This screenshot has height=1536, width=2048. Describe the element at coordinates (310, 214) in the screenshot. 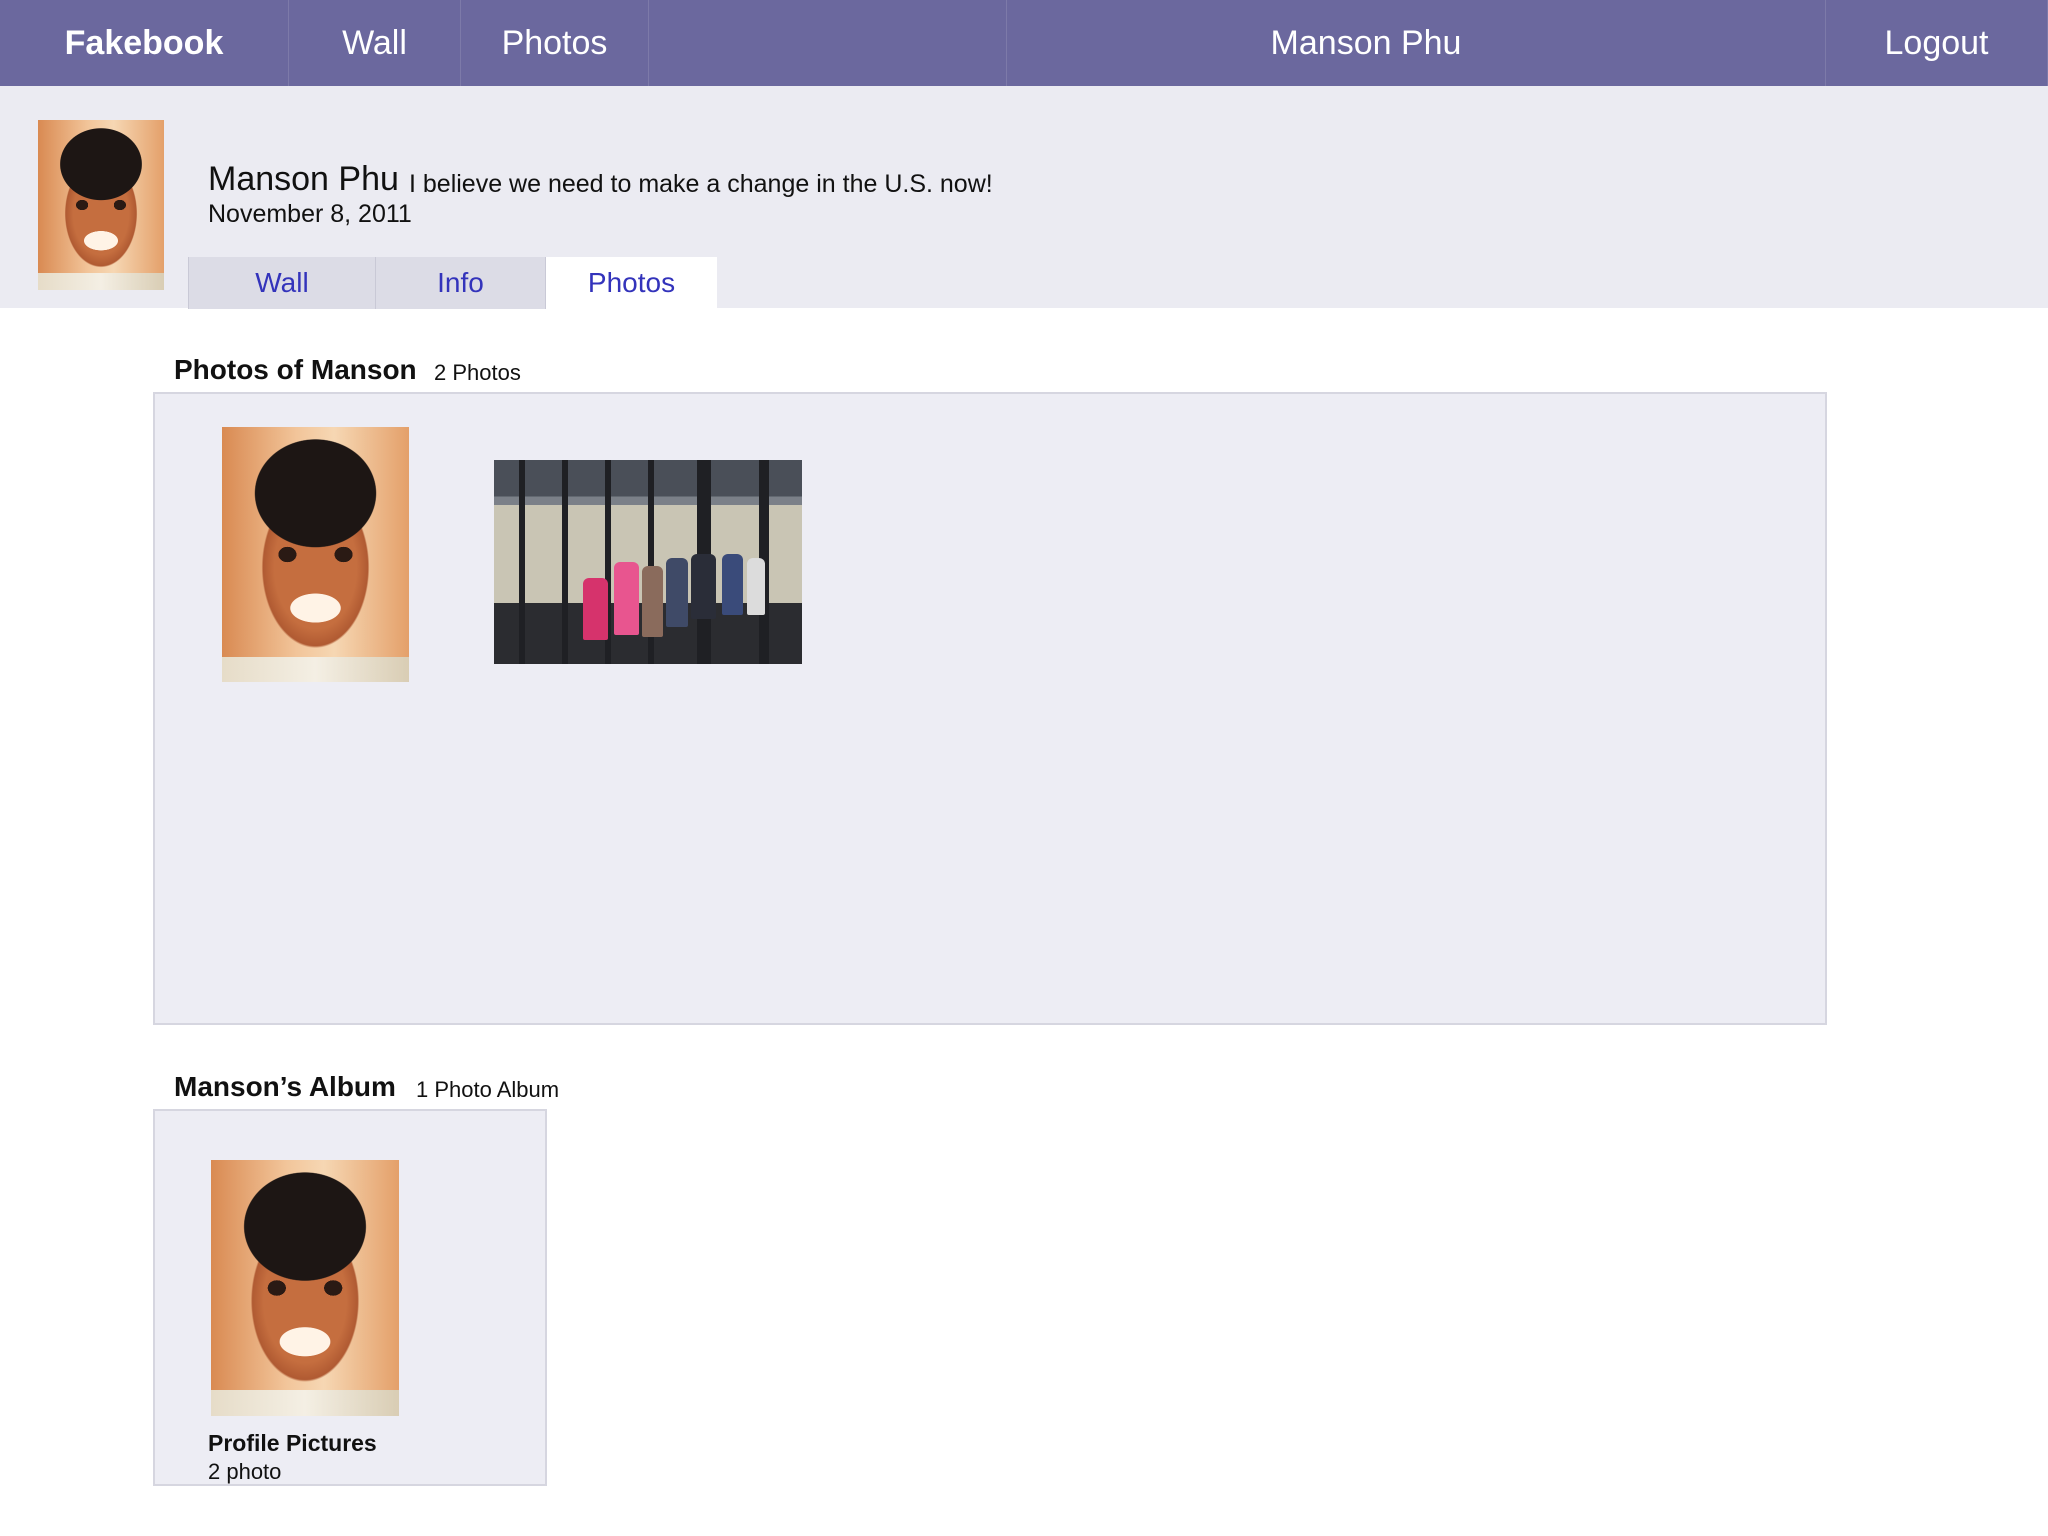

I see `profile-date: November 8, 2011` at that location.